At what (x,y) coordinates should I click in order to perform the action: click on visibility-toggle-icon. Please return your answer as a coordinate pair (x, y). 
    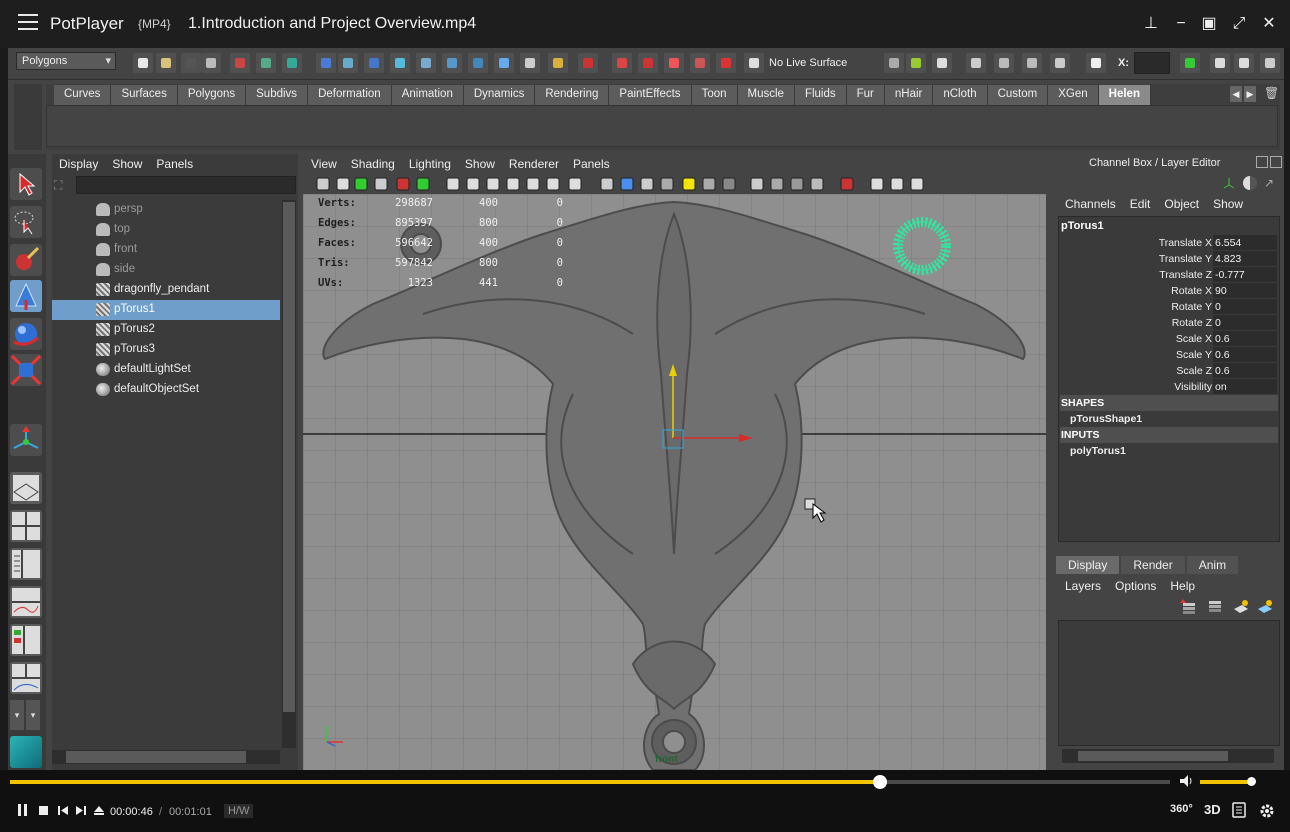
    Looking at the image, I should click on (1250, 183).